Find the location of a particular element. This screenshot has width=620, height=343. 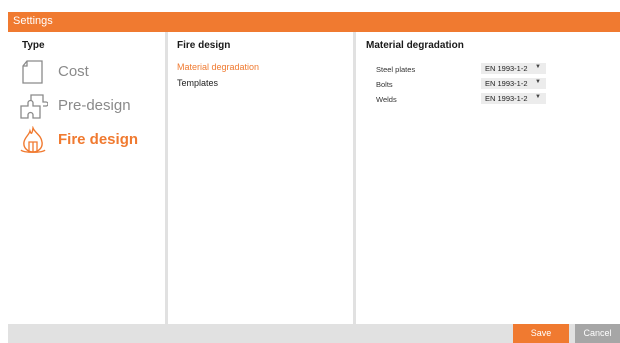

puzzle-icon is located at coordinates (34, 106).